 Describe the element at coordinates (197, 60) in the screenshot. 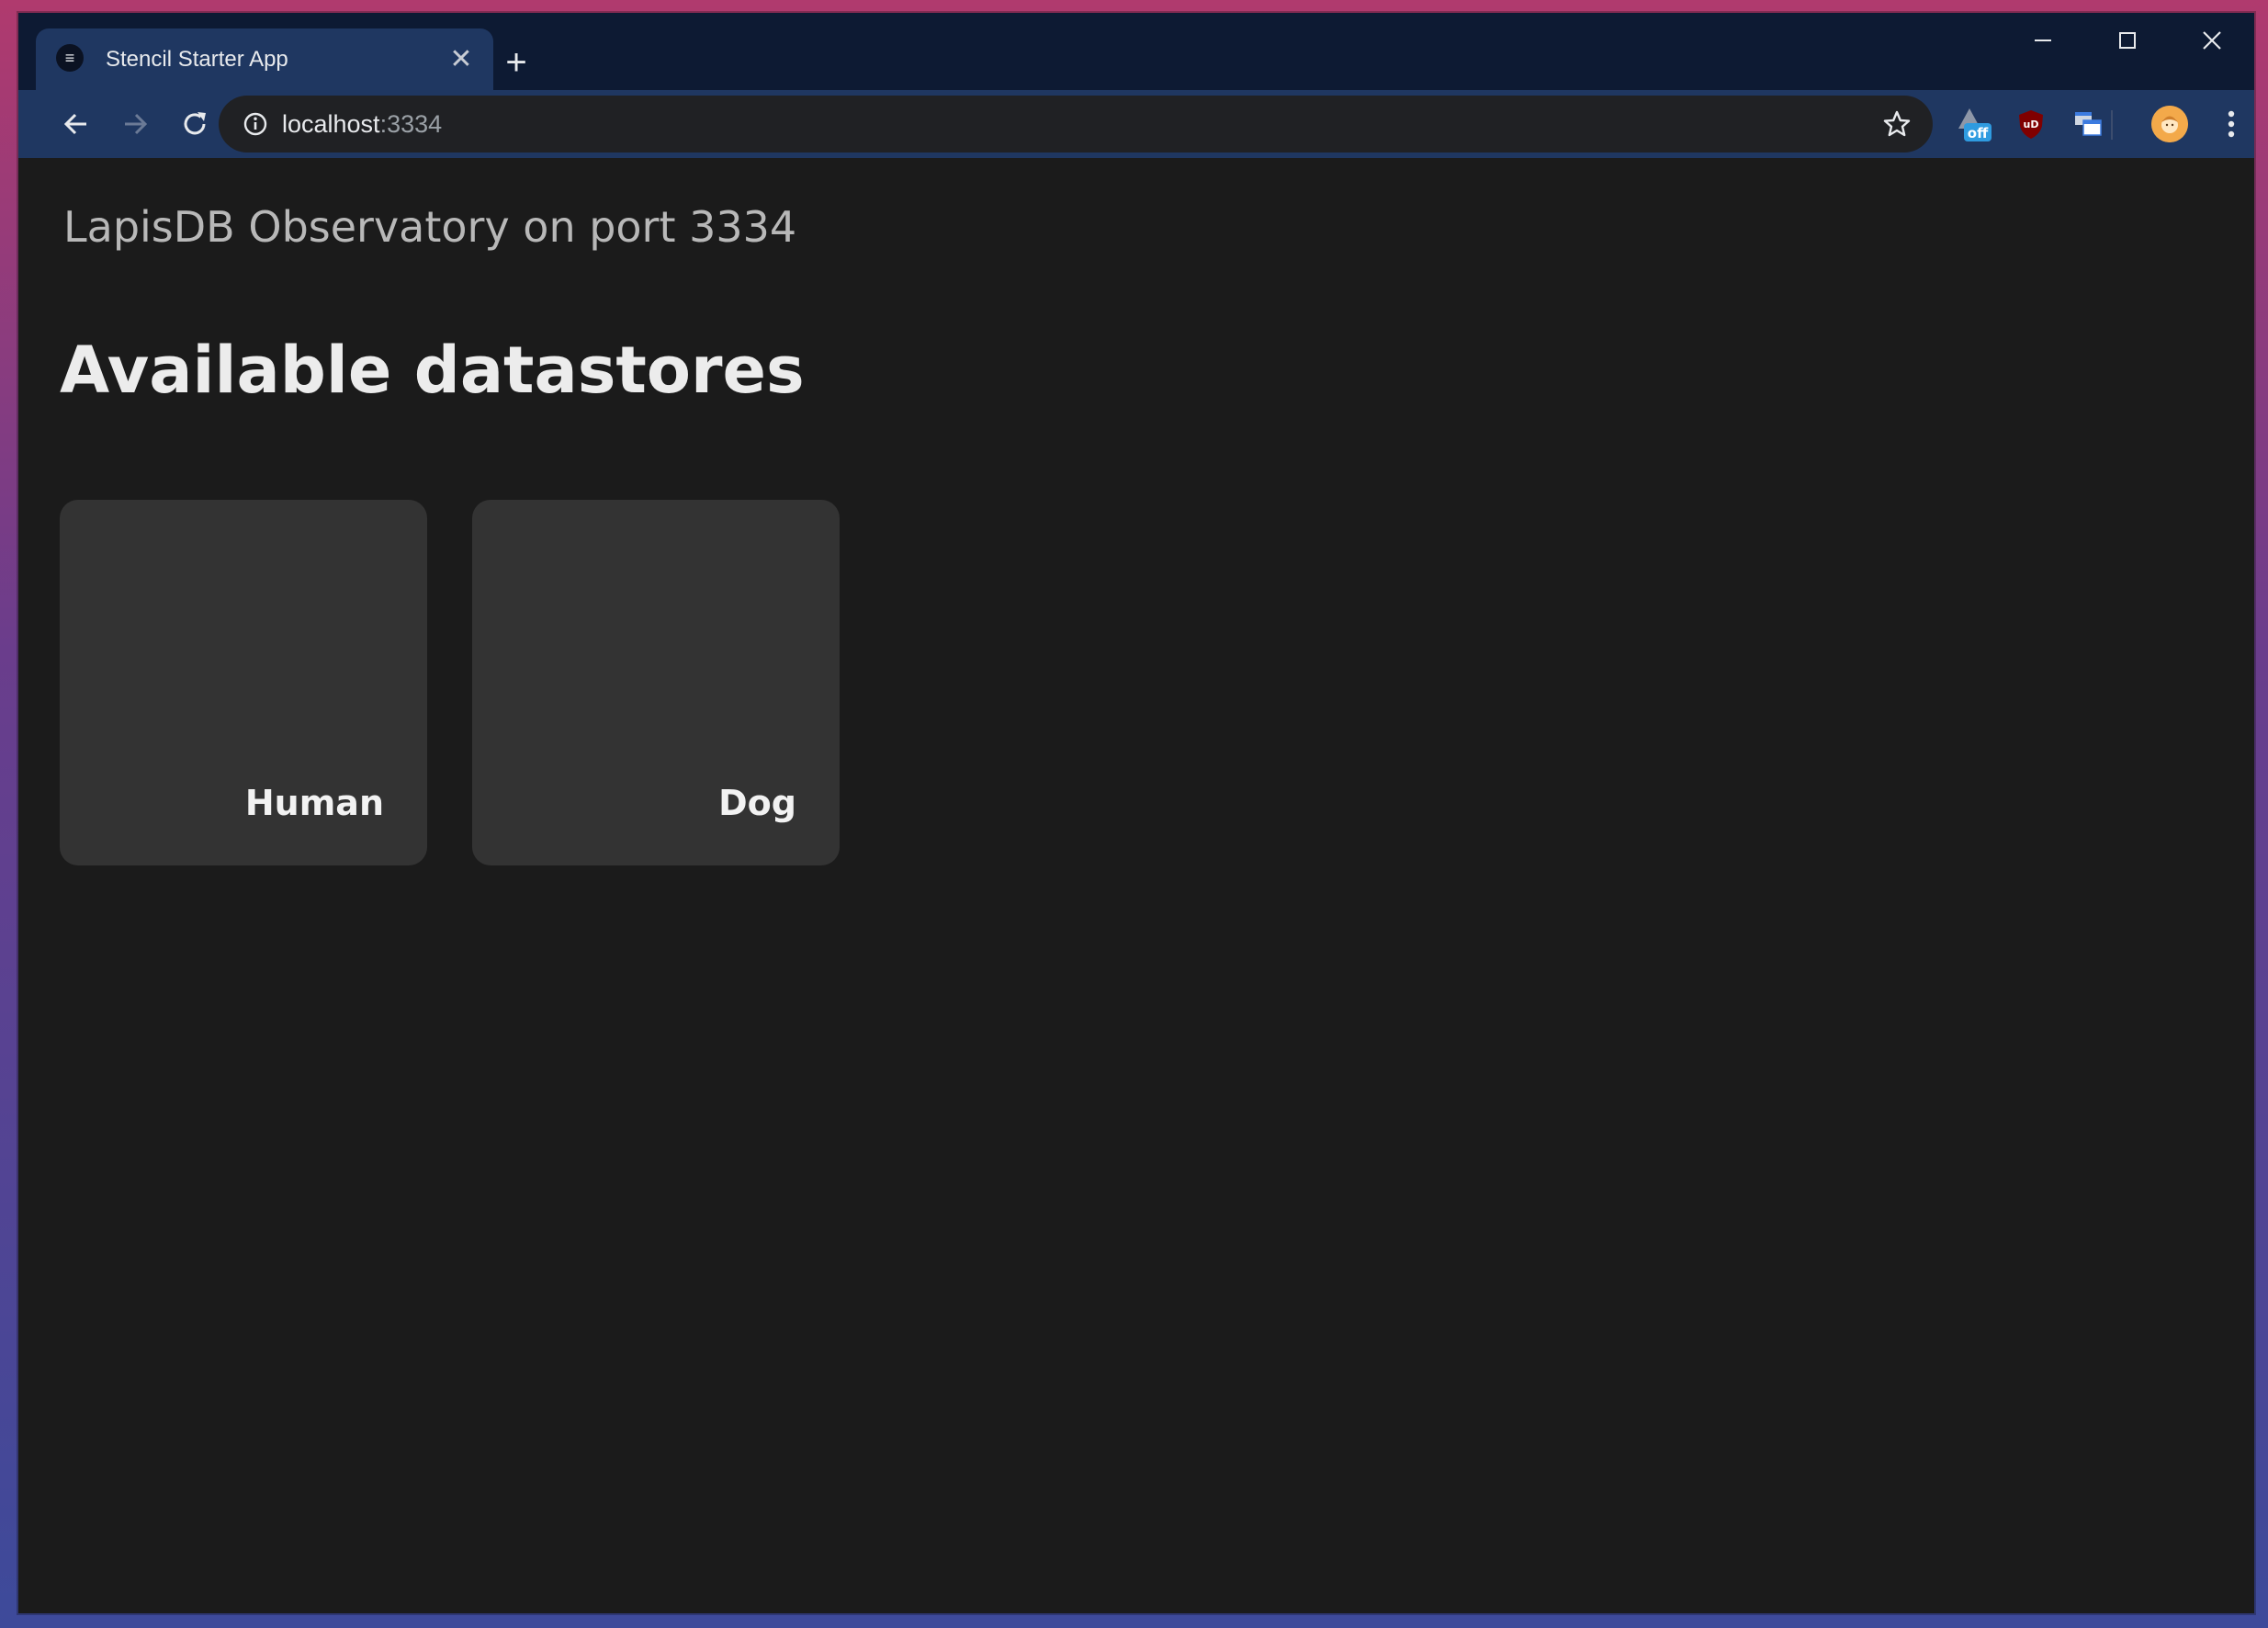

I see `tab-title: Stencil Starter App` at that location.